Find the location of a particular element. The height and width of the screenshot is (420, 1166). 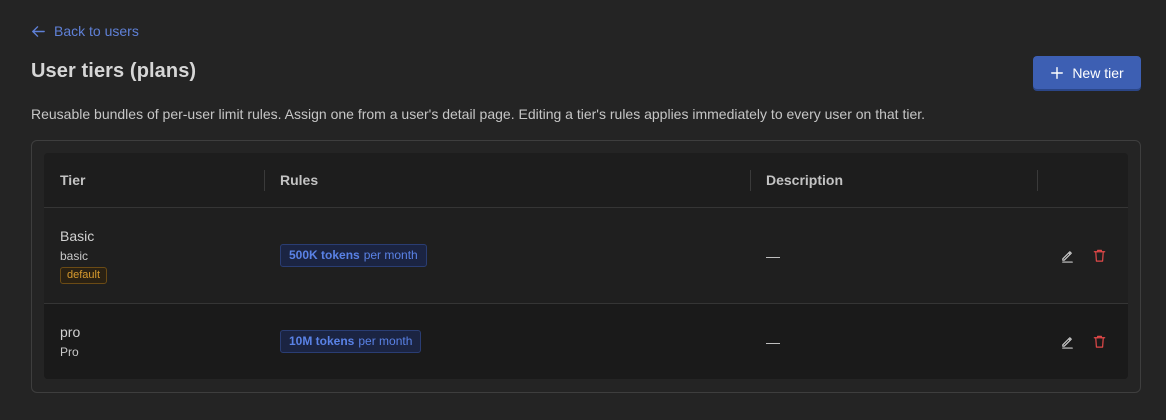

rule-badge: 500K tokens per month is located at coordinates (353, 255).